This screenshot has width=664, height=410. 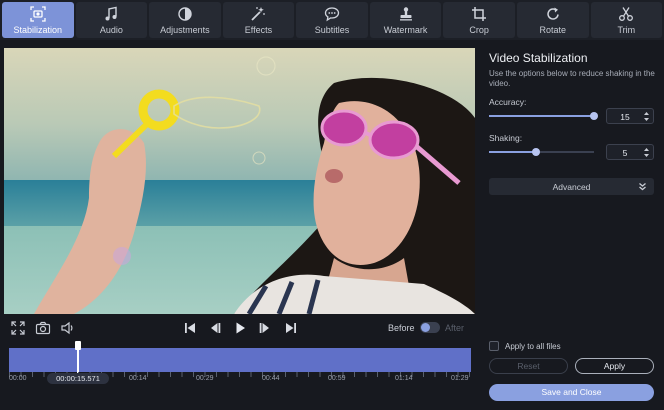 What do you see at coordinates (404, 378) in the screenshot?
I see `timeline-tick-label: 01:14` at bounding box center [404, 378].